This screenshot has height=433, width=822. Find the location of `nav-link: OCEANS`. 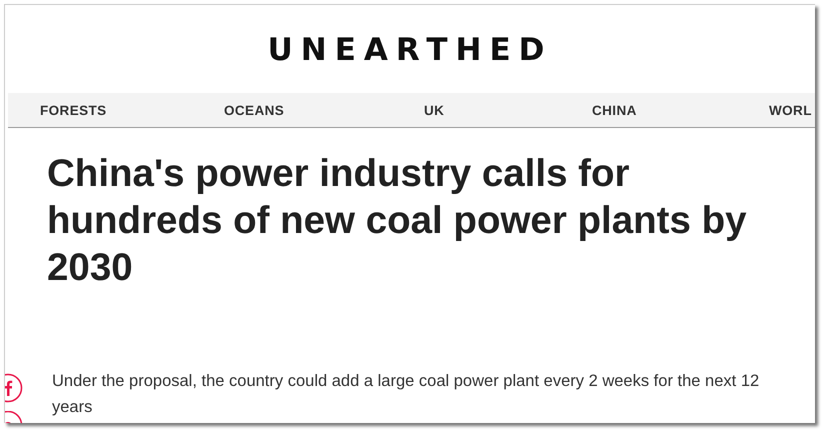

nav-link: OCEANS is located at coordinates (254, 110).